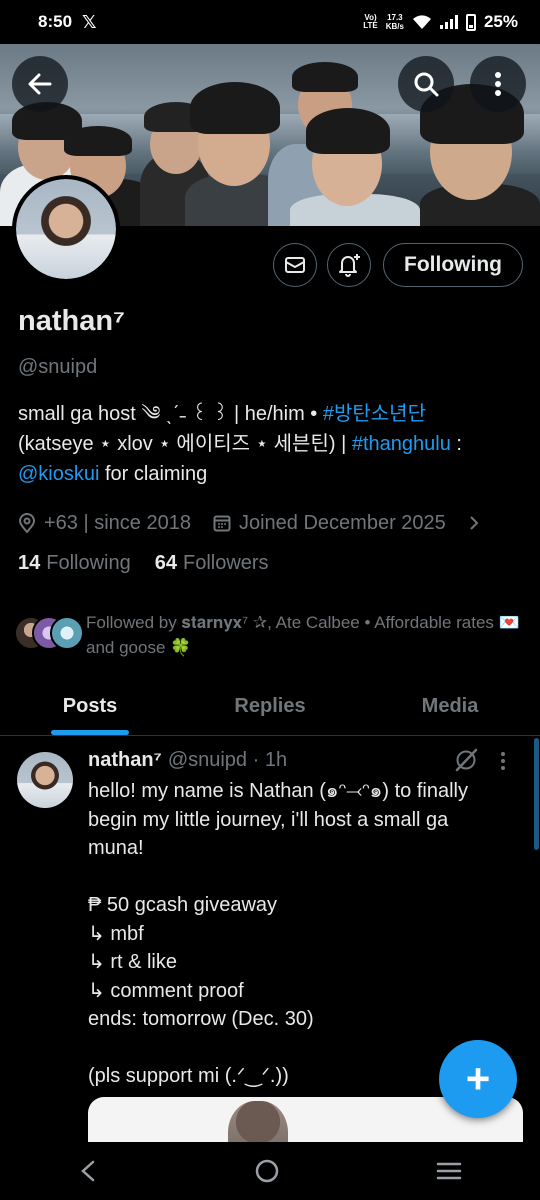 The width and height of the screenshot is (540, 1200). I want to click on signal-icon, so click(448, 22).